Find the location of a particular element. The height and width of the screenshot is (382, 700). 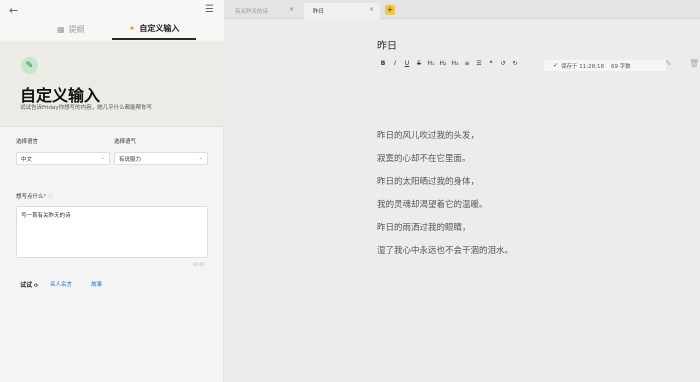

underline-button: U is located at coordinates (407, 63).